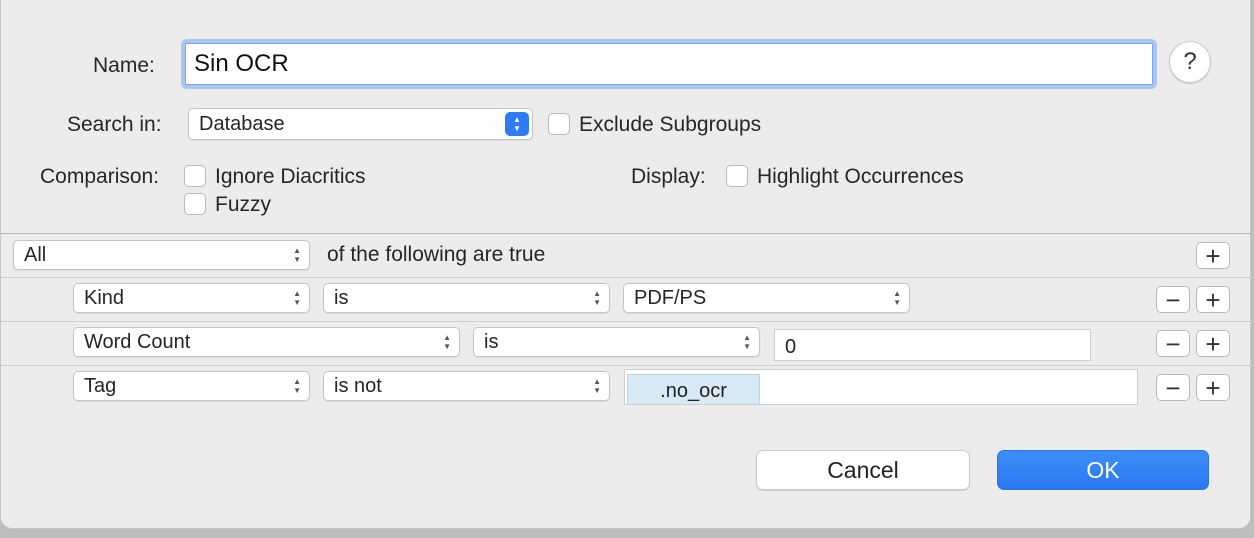 Image resolution: width=1254 pixels, height=538 pixels. Describe the element at coordinates (191, 298) in the screenshot. I see `rule-field-popup: Kind ▲ ▼` at that location.